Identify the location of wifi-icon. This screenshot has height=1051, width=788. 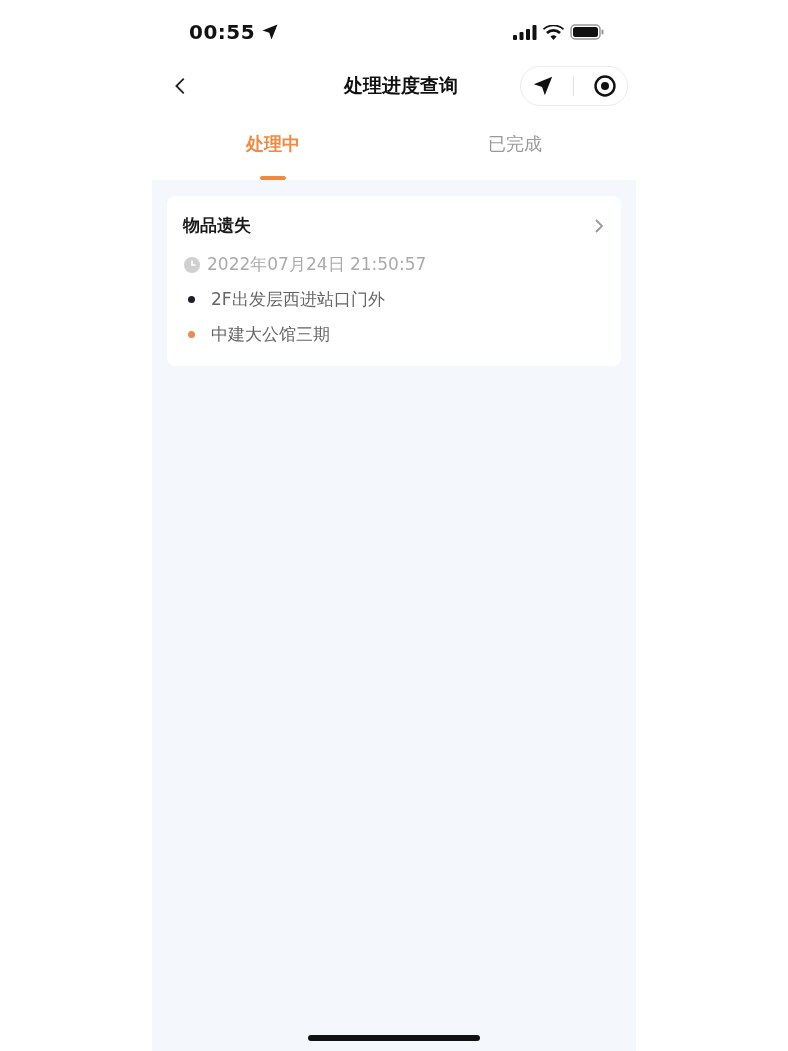
(553, 32).